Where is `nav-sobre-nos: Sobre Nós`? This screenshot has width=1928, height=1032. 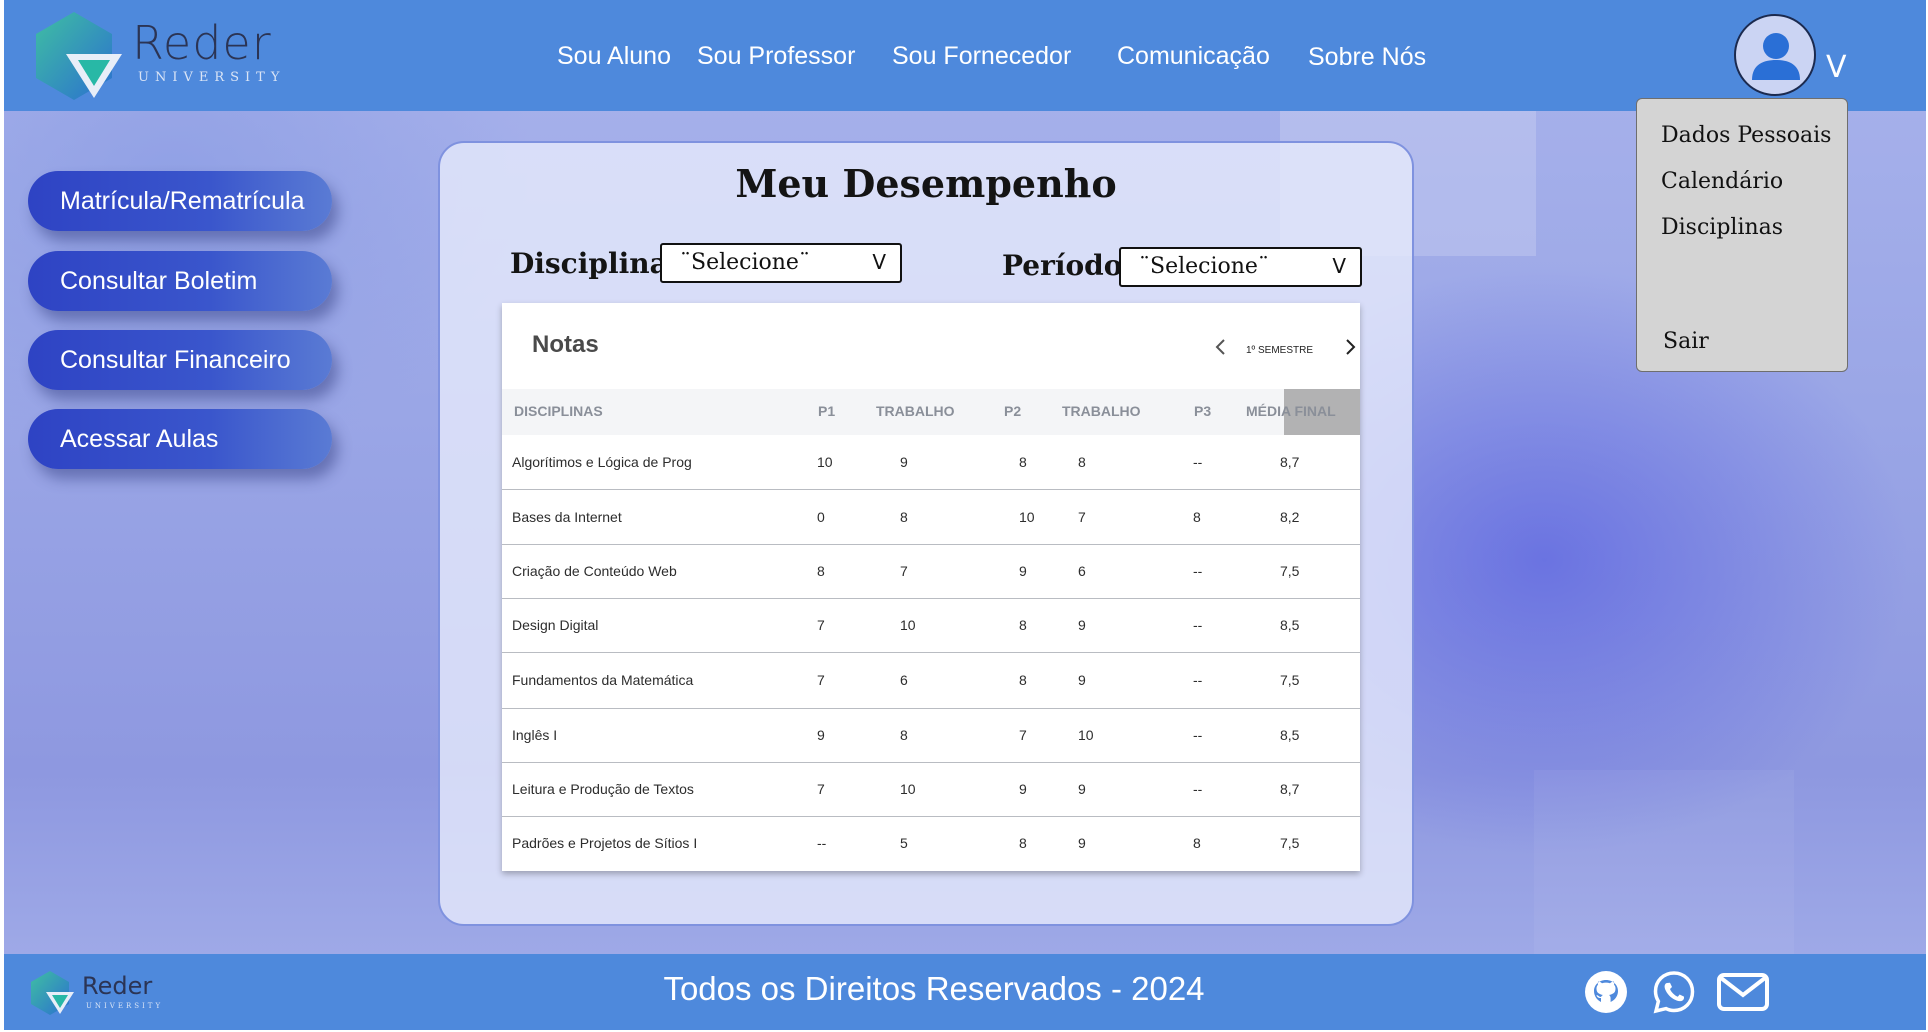
nav-sobre-nos: Sobre Nós is located at coordinates (1367, 57).